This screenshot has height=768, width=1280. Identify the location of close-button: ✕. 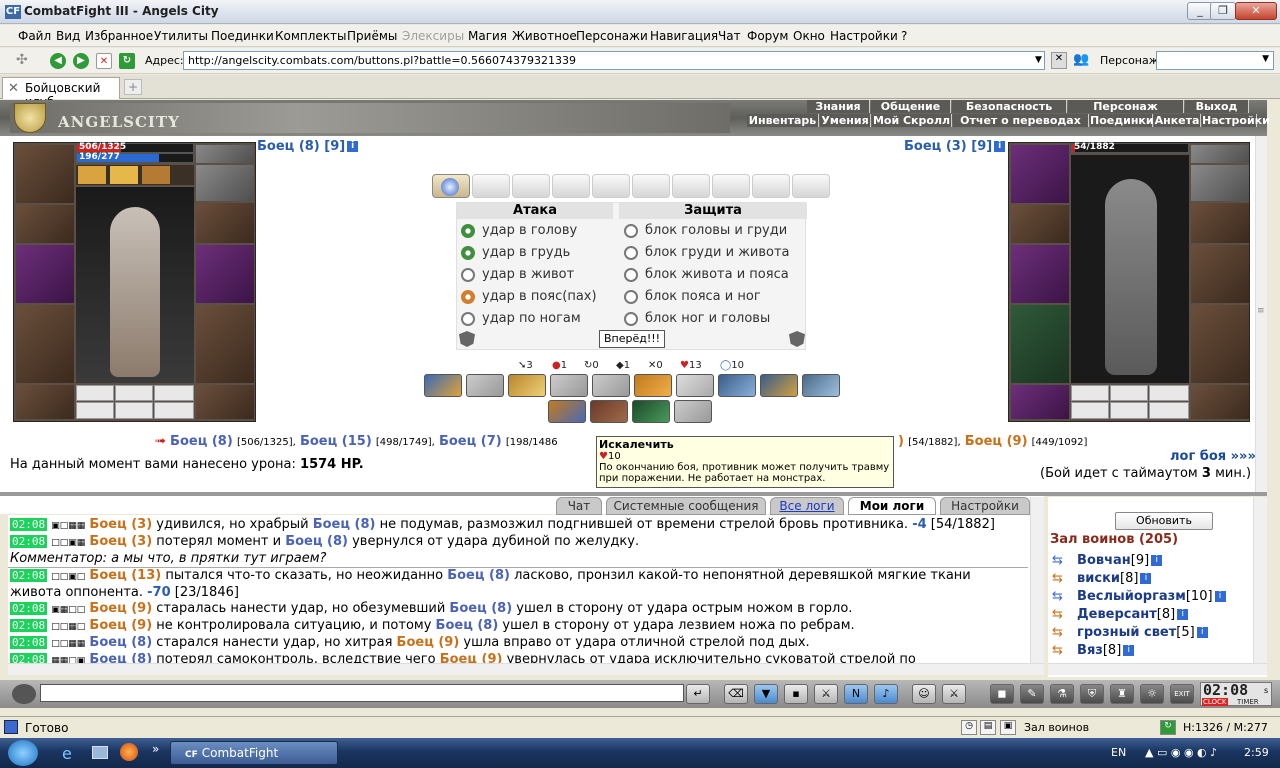
(1256, 11).